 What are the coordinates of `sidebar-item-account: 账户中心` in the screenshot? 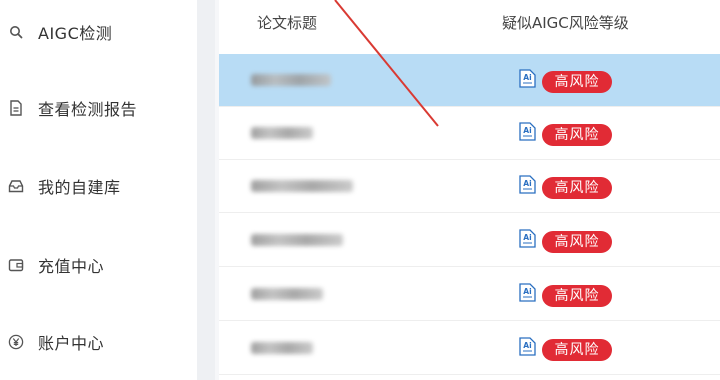 It's located at (100, 342).